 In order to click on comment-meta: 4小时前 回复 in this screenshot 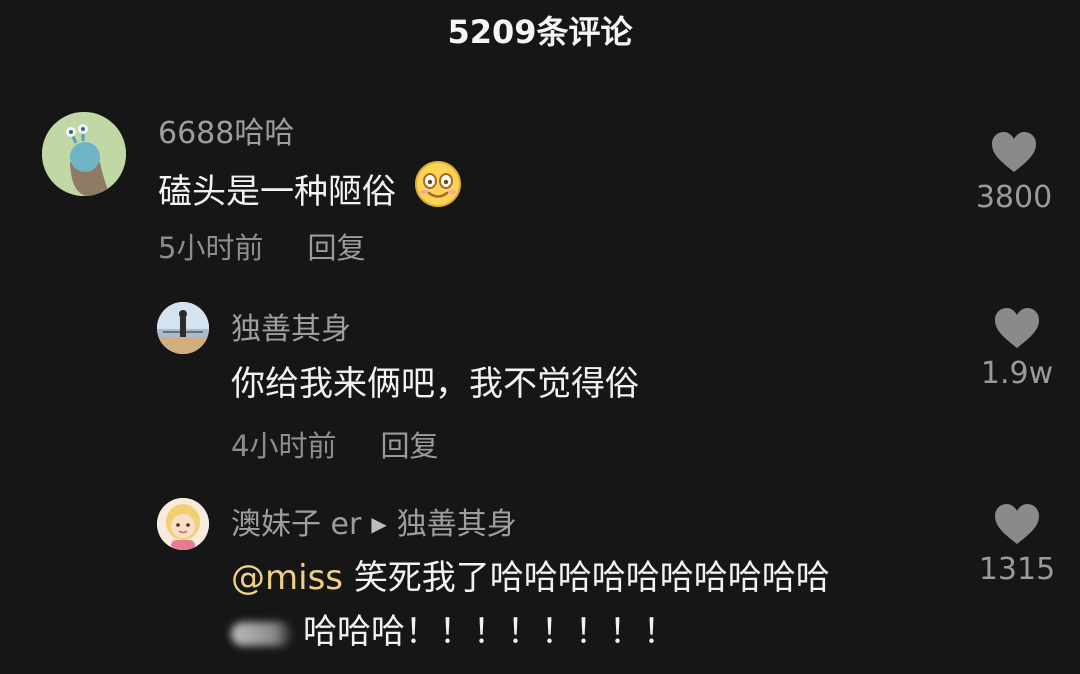, I will do `click(334, 446)`.